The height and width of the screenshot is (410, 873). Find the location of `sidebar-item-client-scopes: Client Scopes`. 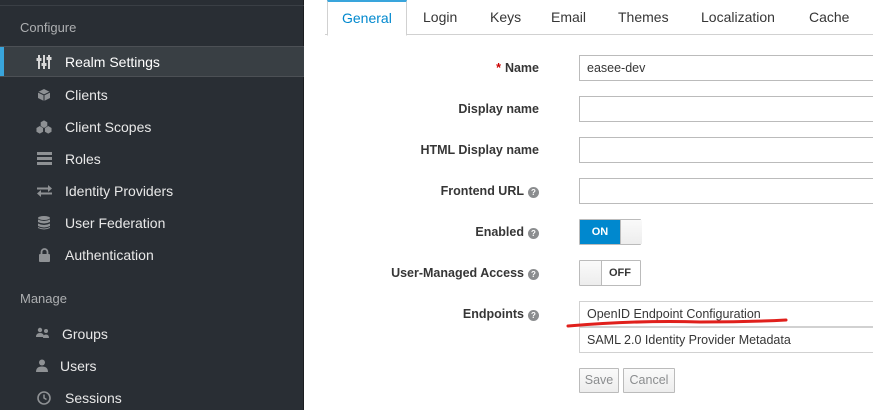

sidebar-item-client-scopes: Client Scopes is located at coordinates (152, 126).